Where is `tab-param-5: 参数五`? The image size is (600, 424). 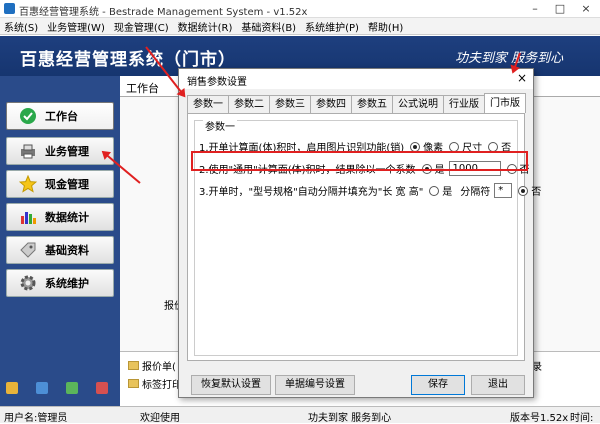 tab-param-5: 参数五 is located at coordinates (372, 104).